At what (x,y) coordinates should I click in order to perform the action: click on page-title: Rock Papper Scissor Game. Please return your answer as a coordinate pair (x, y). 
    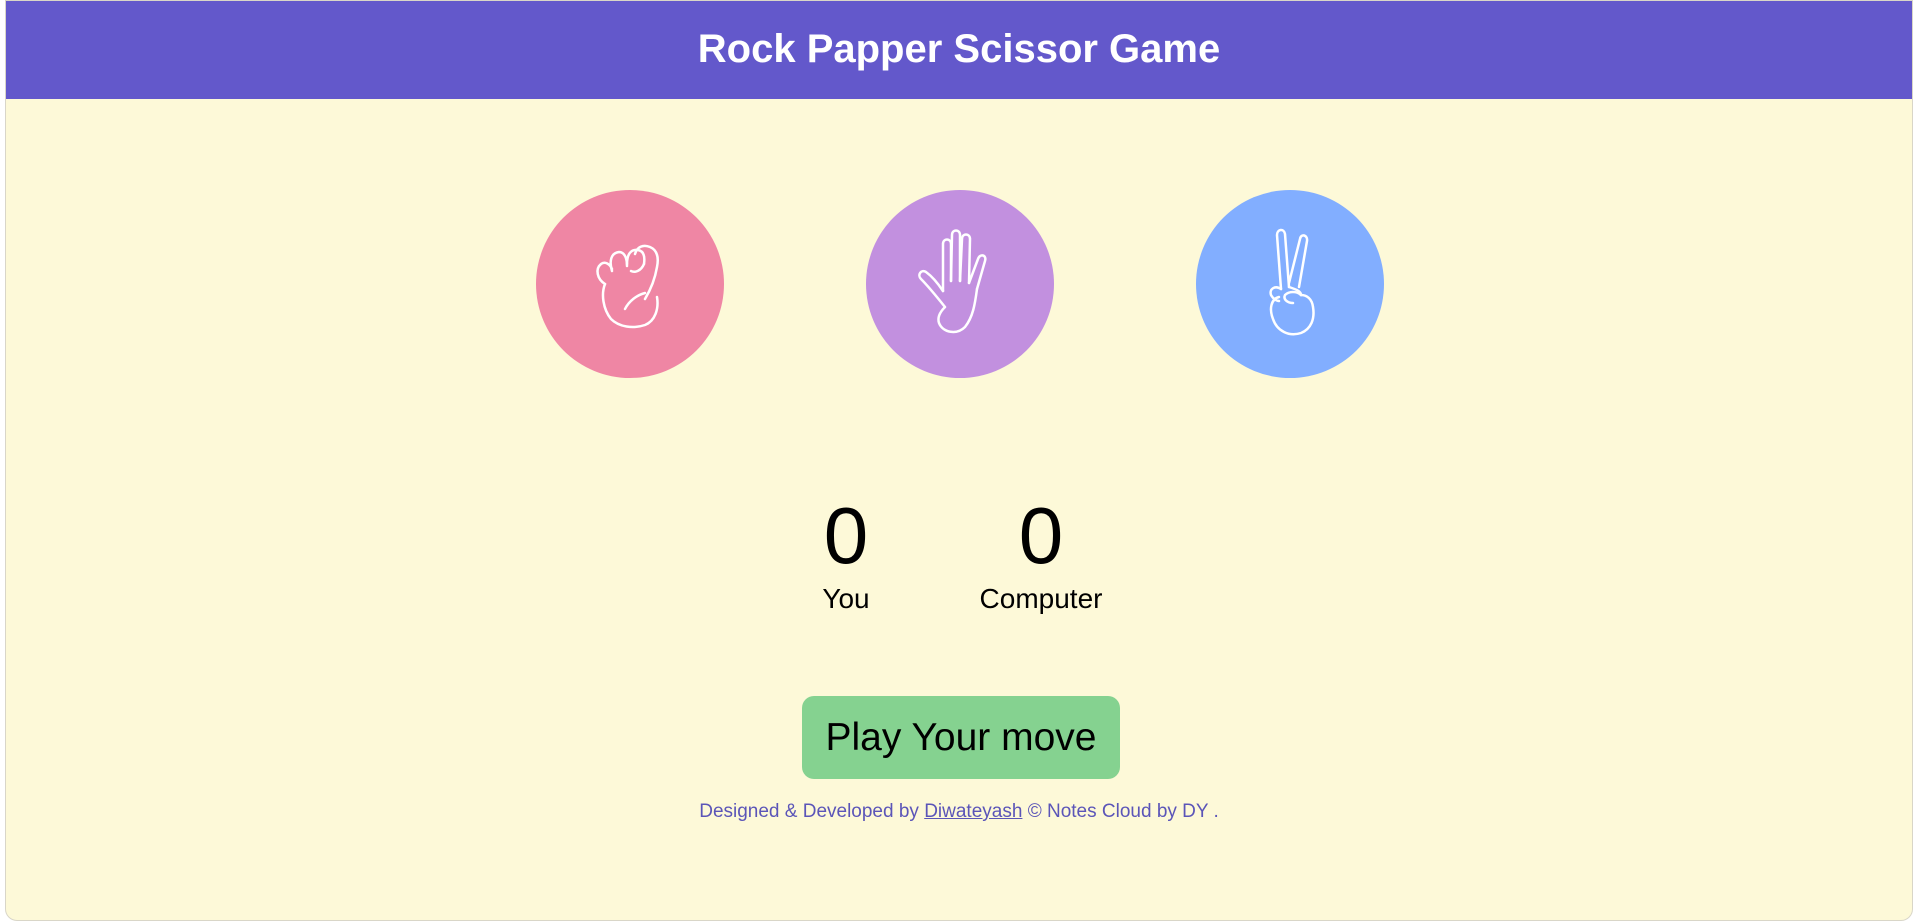
    Looking at the image, I should click on (959, 48).